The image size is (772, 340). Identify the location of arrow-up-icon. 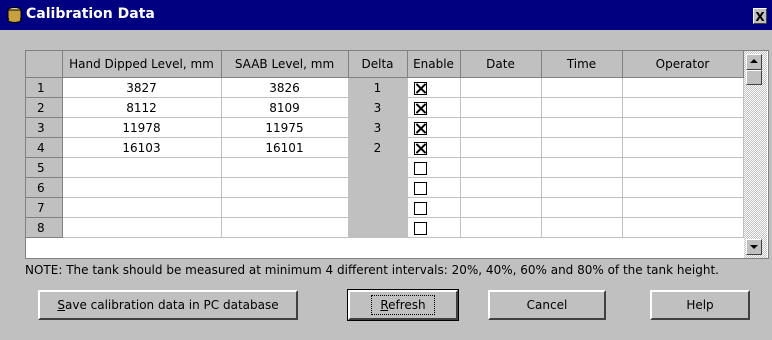
(754, 61).